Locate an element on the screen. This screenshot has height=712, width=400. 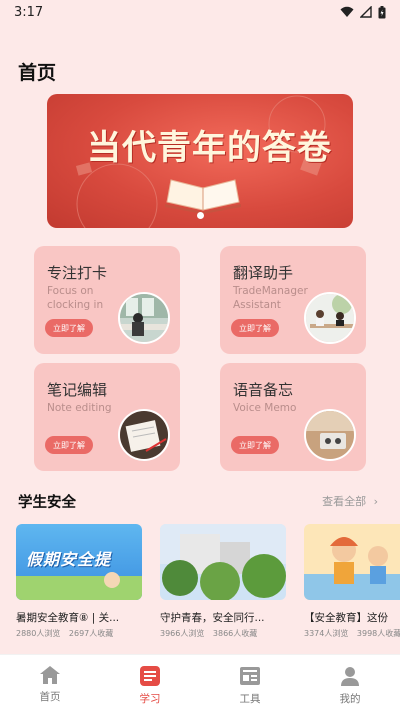
banner-carousel: 当代青年的答卷 is located at coordinates (200, 161).